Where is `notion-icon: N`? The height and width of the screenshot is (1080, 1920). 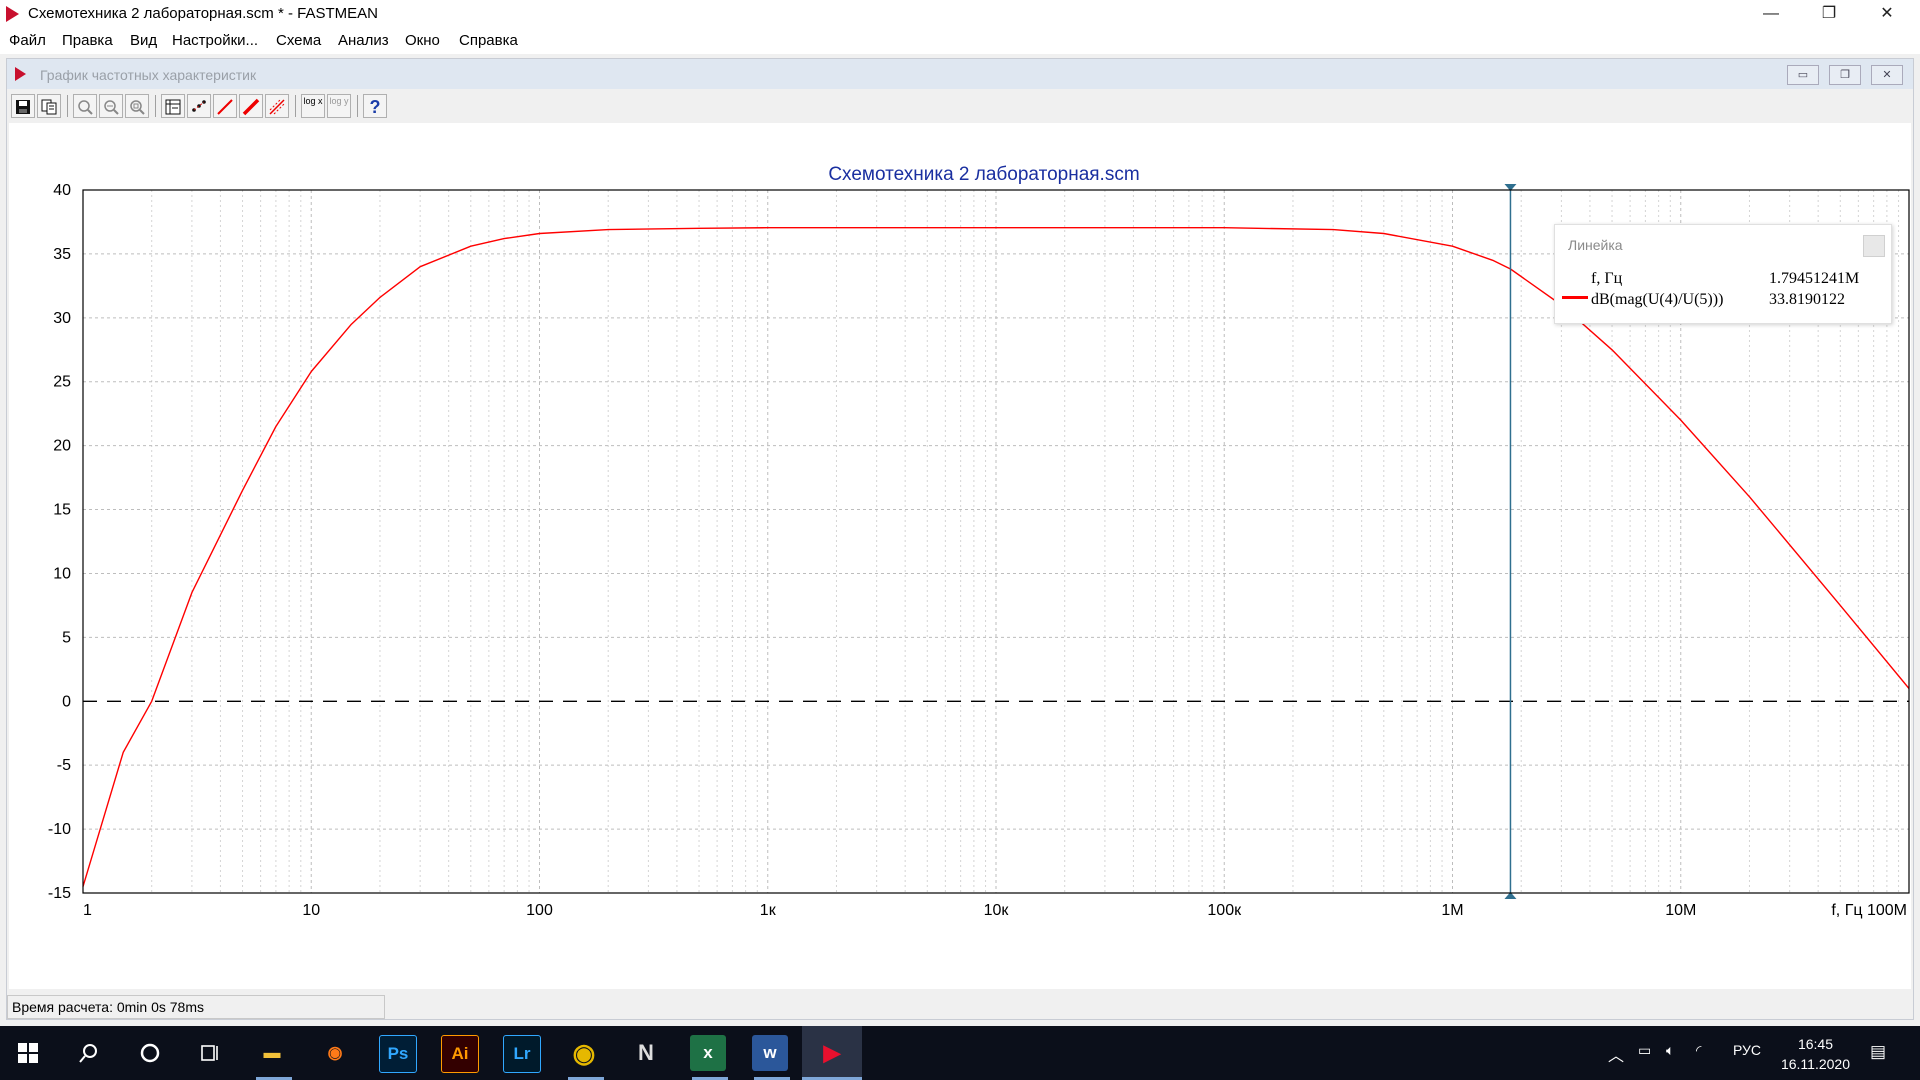 notion-icon: N is located at coordinates (646, 1053).